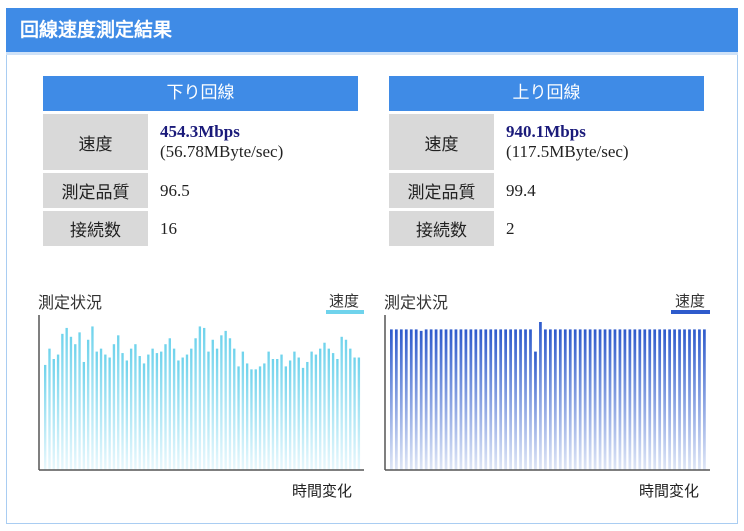  I want to click on upload-connections-number: 2, so click(510, 228).